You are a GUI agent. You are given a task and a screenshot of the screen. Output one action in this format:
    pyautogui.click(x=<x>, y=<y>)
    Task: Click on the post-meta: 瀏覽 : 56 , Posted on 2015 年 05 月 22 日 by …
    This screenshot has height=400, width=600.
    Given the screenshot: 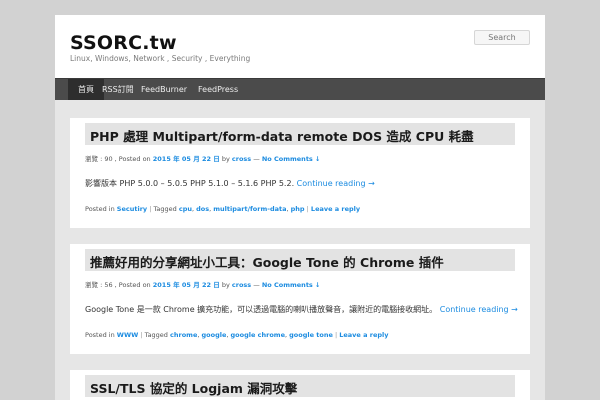 What is the action you would take?
    pyautogui.click(x=203, y=284)
    